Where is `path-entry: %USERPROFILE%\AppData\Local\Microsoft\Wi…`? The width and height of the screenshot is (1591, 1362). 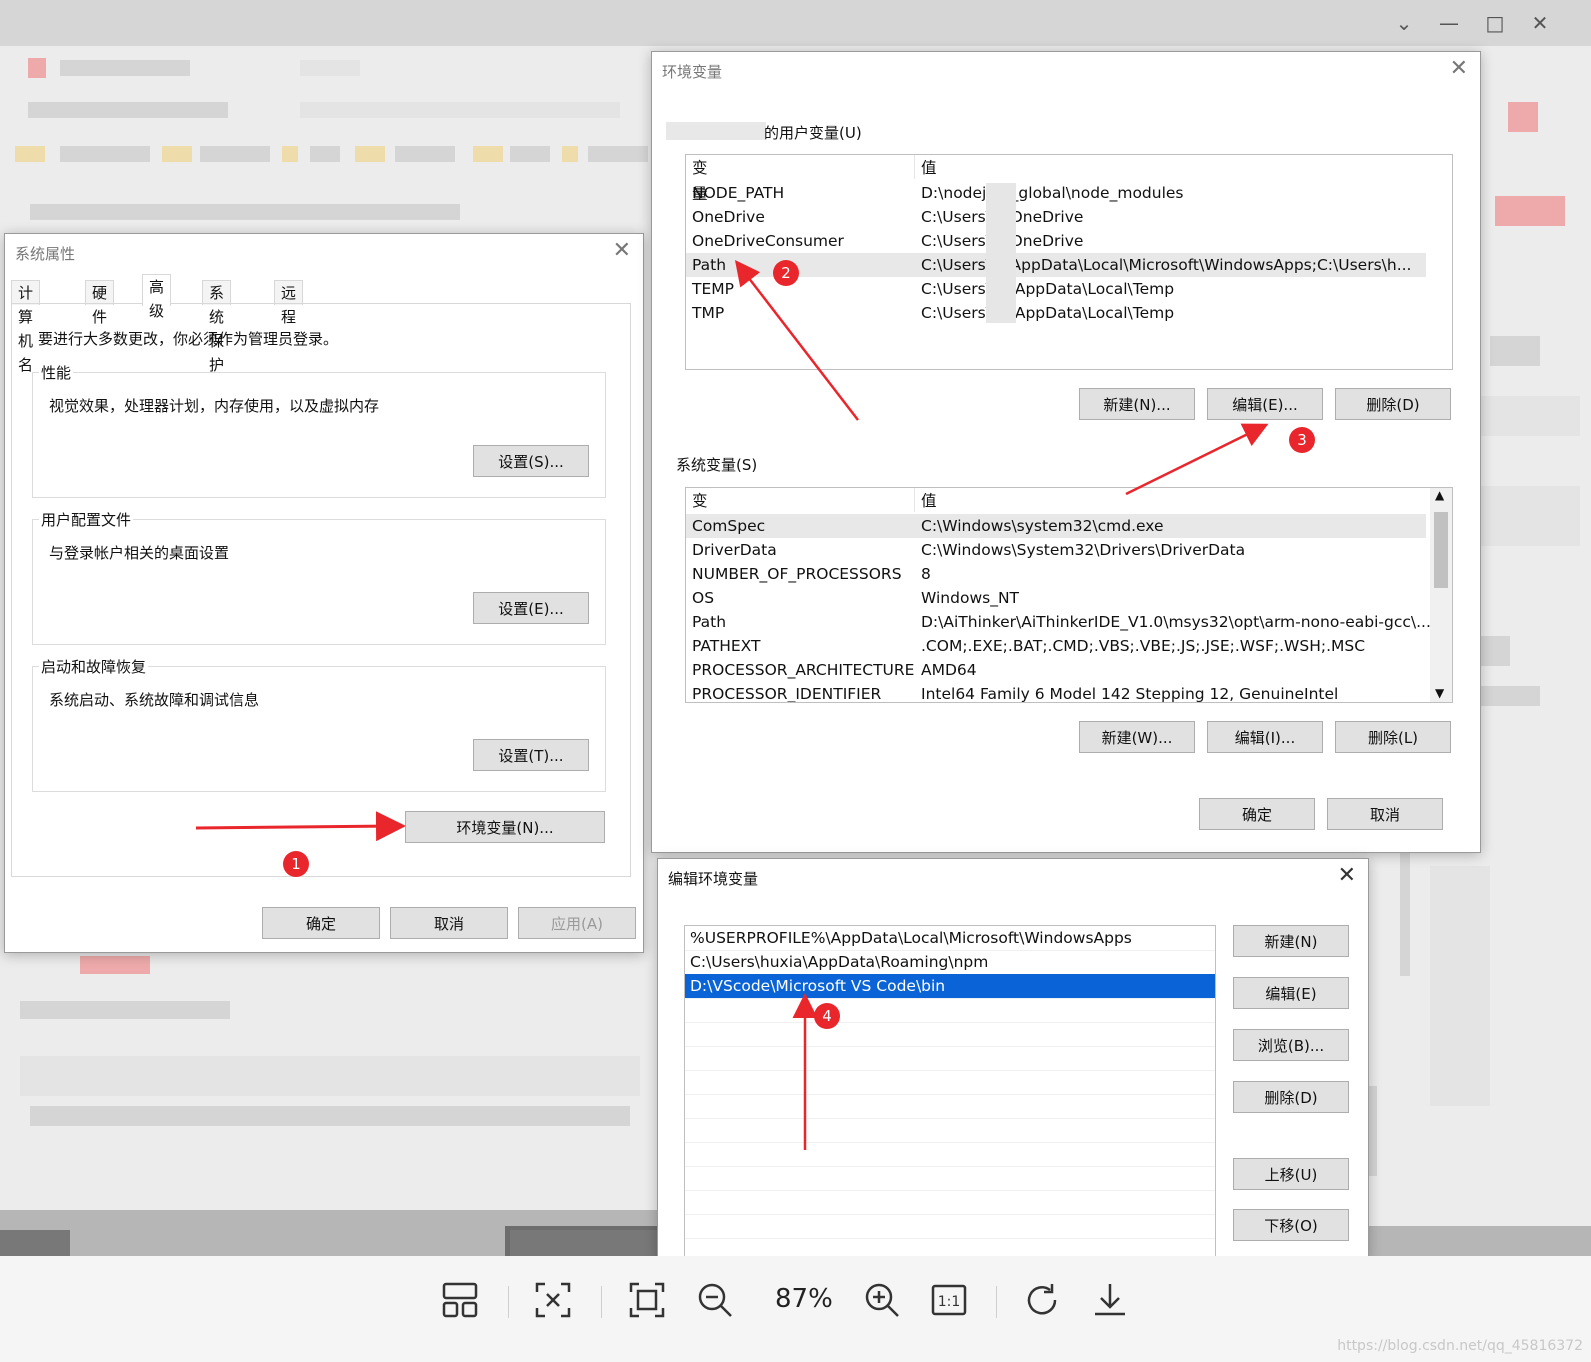 path-entry: %USERPROFILE%\AppData\Local\Microsoft\Wi… is located at coordinates (911, 938).